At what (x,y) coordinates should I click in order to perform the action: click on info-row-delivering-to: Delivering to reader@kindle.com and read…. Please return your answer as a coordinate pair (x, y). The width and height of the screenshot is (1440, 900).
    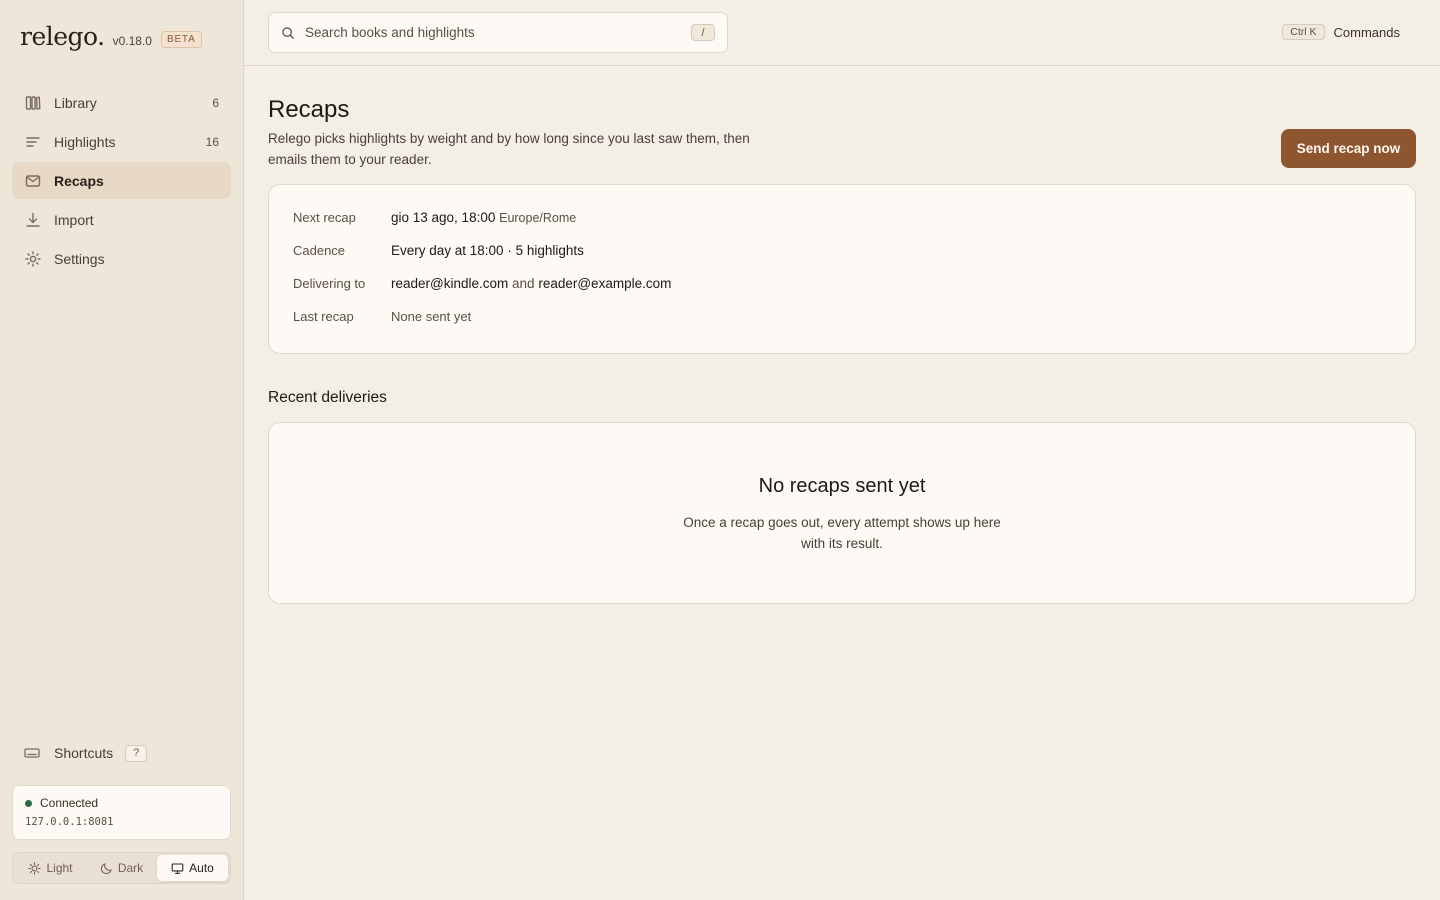
    Looking at the image, I should click on (842, 292).